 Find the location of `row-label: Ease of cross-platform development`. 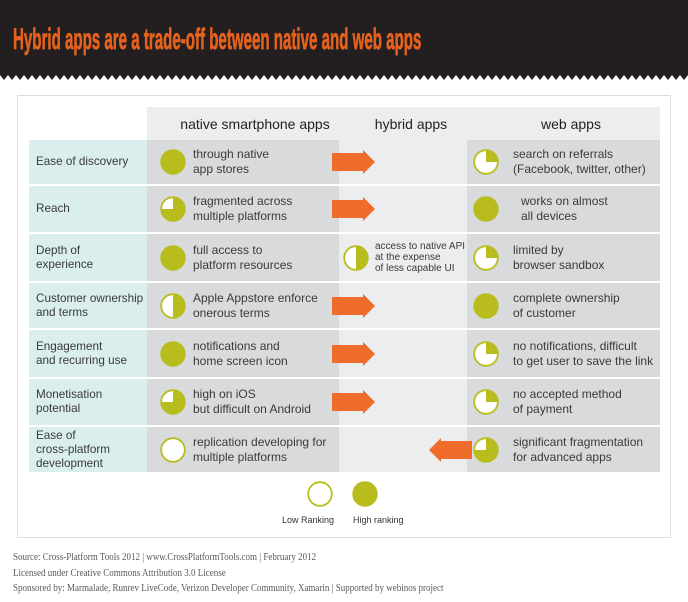

row-label: Ease of cross-platform development is located at coordinates (73, 449).